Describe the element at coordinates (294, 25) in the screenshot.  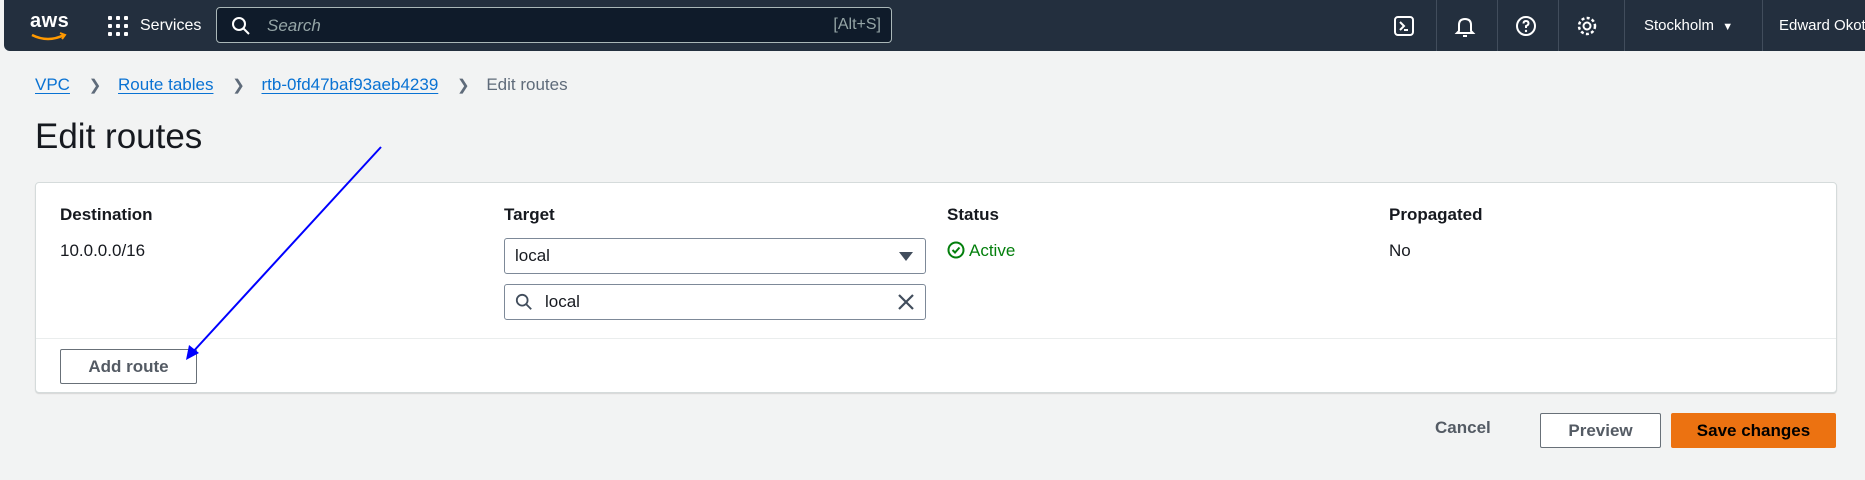
I see `search-placeholder: Search` at that location.